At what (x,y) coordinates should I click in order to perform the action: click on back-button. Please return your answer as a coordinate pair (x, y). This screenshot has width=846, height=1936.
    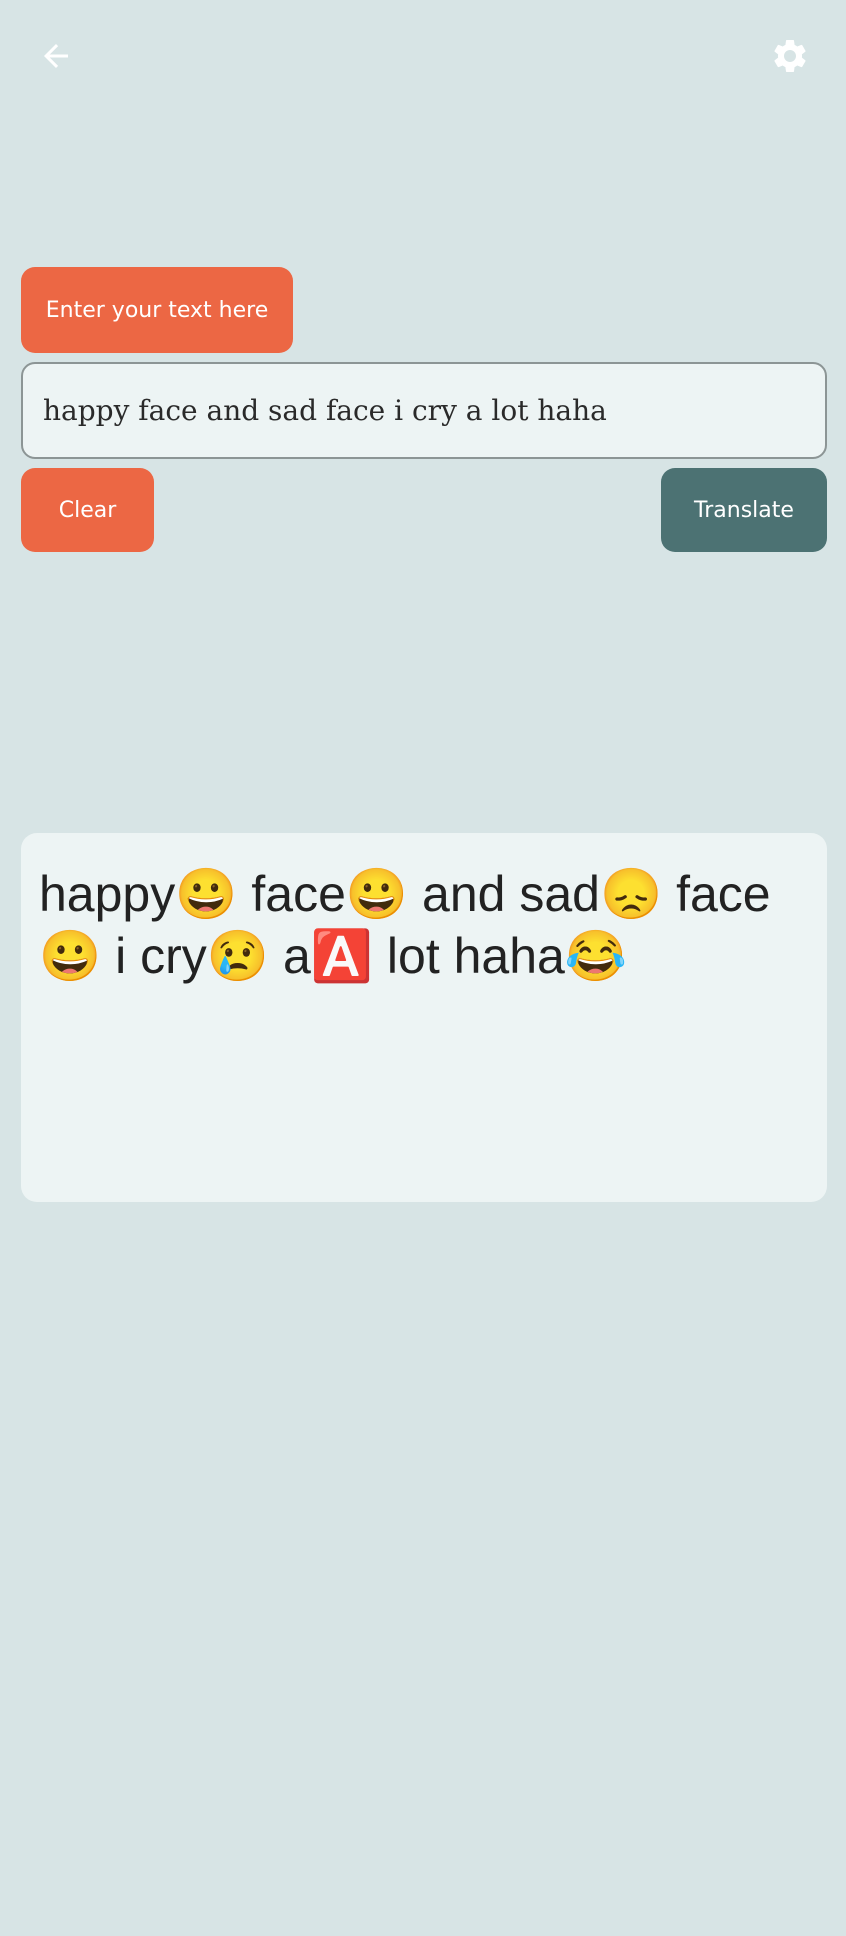
    Looking at the image, I should click on (56, 56).